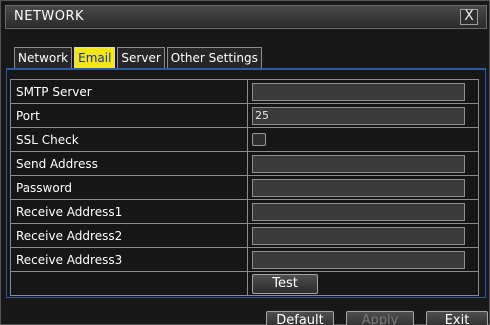 The width and height of the screenshot is (490, 325). I want to click on password-label: Password, so click(129, 187).